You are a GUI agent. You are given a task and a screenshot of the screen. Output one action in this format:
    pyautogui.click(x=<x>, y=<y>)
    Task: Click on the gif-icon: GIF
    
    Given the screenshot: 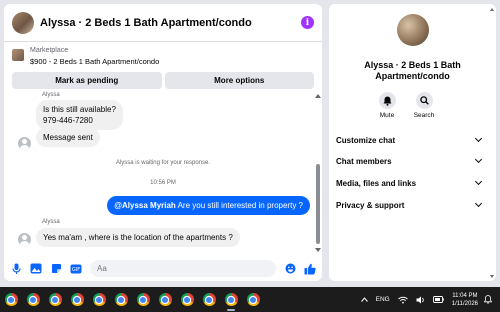 What is the action you would take?
    pyautogui.click(x=76, y=269)
    